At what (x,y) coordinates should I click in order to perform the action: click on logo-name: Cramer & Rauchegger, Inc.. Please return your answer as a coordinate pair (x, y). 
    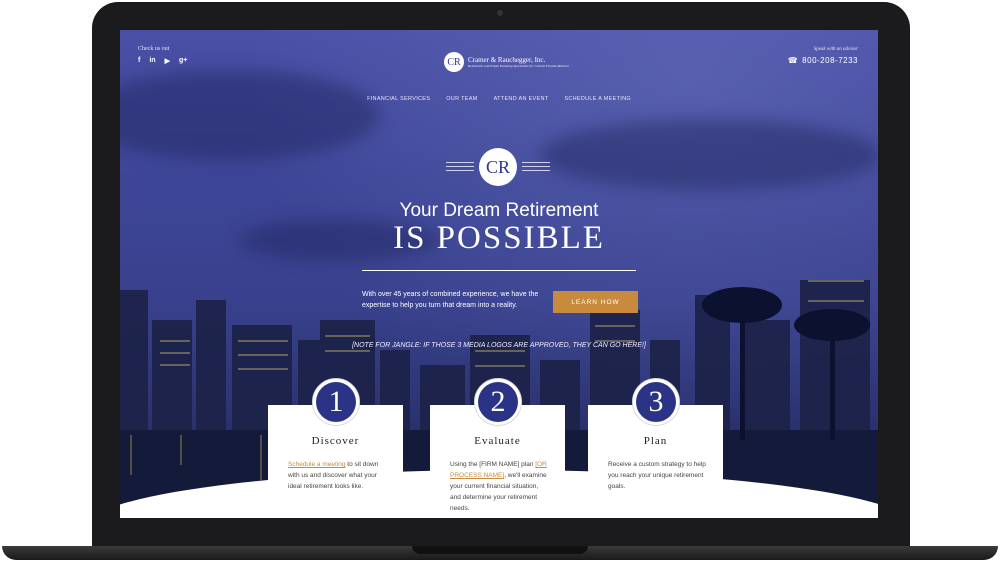
    Looking at the image, I should click on (507, 60).